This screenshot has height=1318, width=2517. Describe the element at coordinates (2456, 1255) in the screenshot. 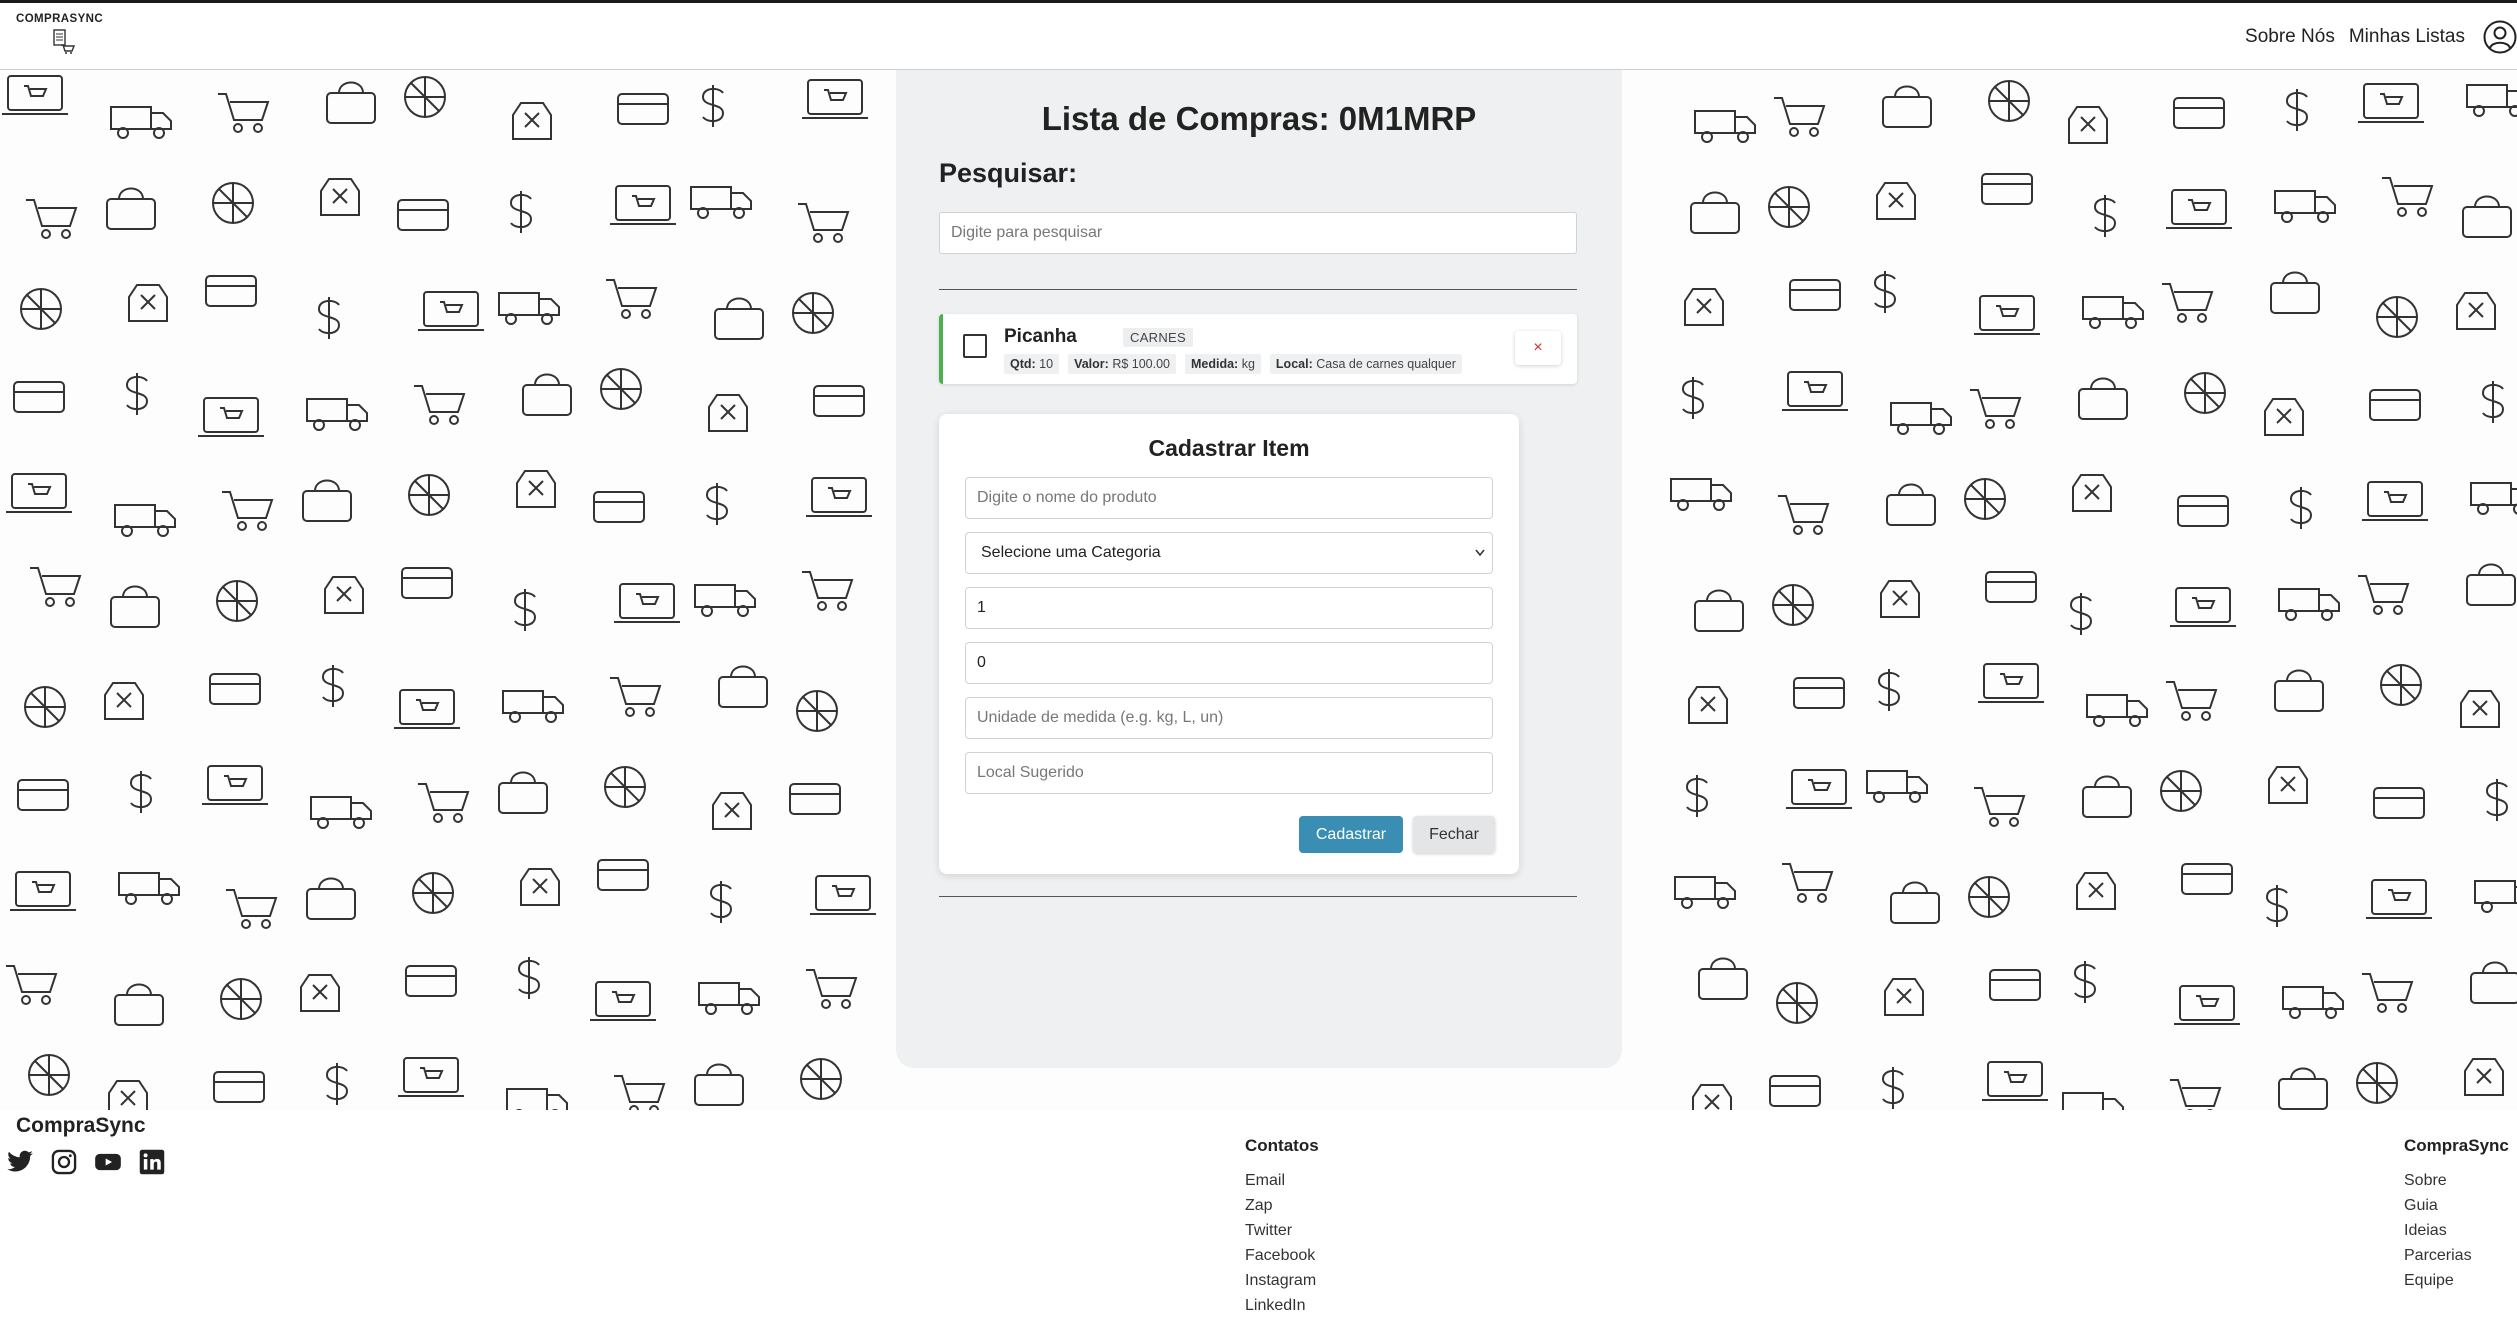

I see `footer-link-parcerias: Parcerias` at that location.